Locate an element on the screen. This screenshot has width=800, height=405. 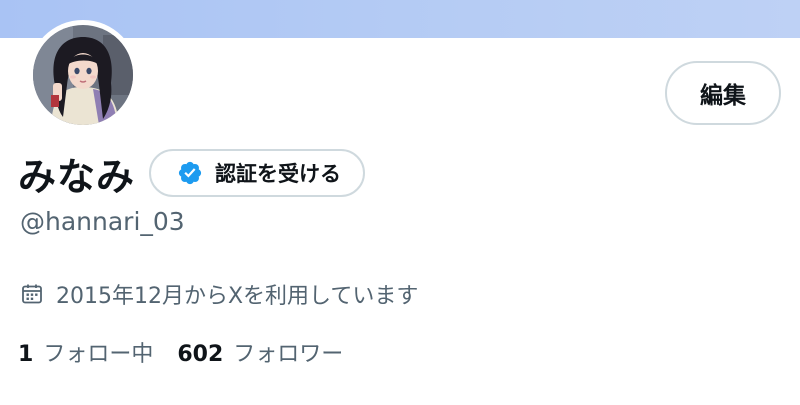
followers-link: 602 フォロワー is located at coordinates (260, 352).